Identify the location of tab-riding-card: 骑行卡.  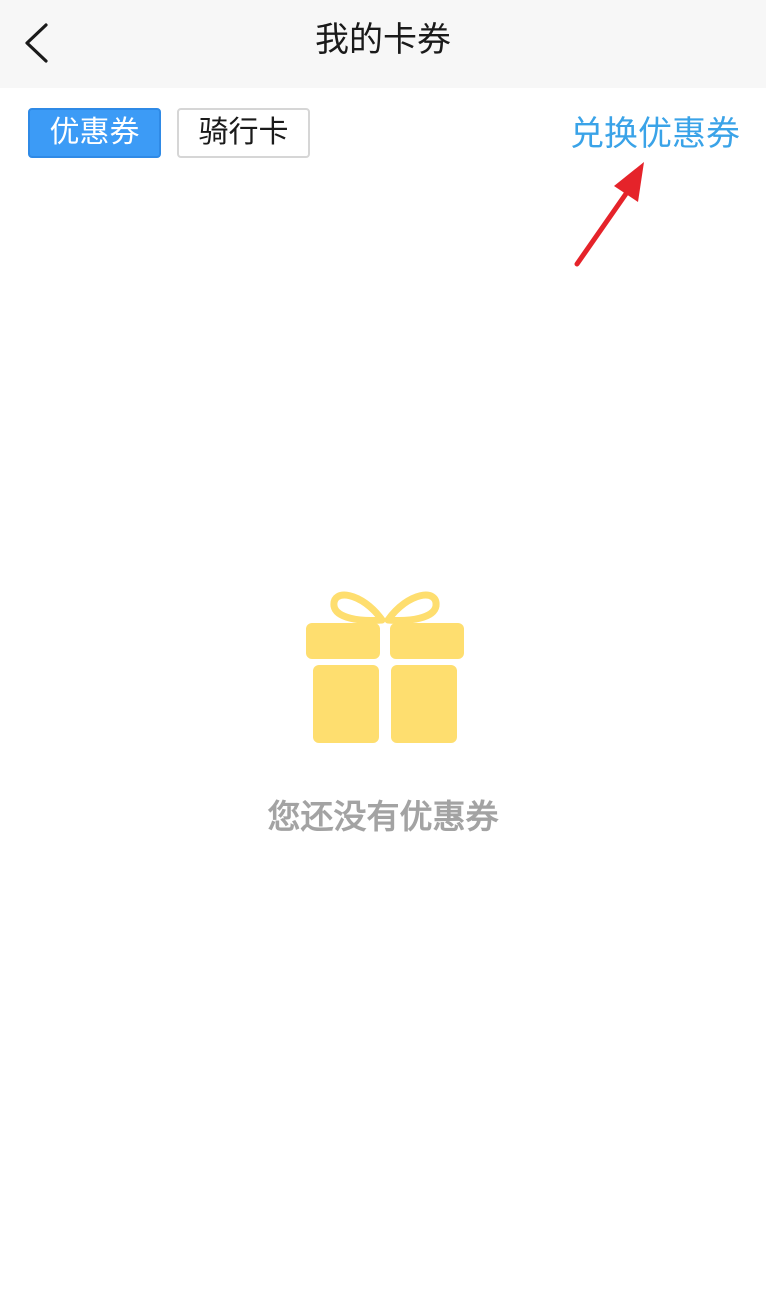
(243, 133).